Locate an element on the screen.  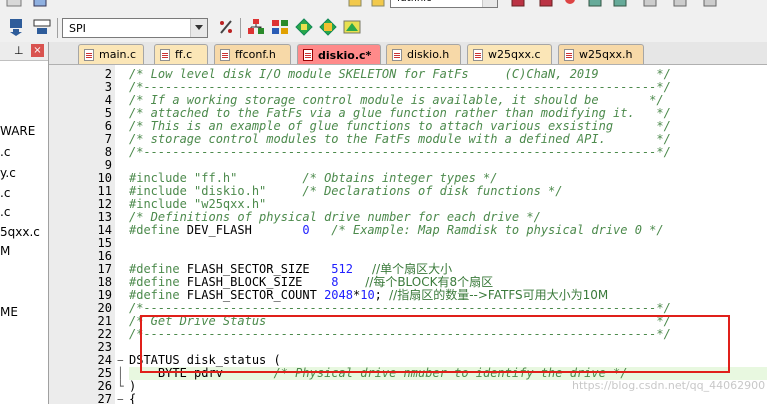
watermark-text: https://blog.csdn.net/qq_44062900 is located at coordinates (669, 385).